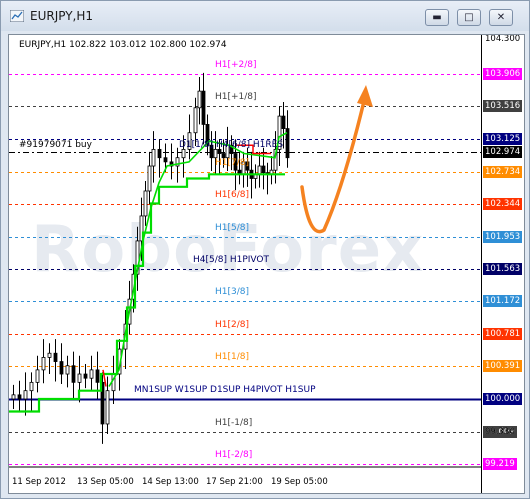 The width and height of the screenshot is (530, 499). Describe the element at coordinates (232, 356) in the screenshot. I see `level-label-10: H1[1/8]` at that location.